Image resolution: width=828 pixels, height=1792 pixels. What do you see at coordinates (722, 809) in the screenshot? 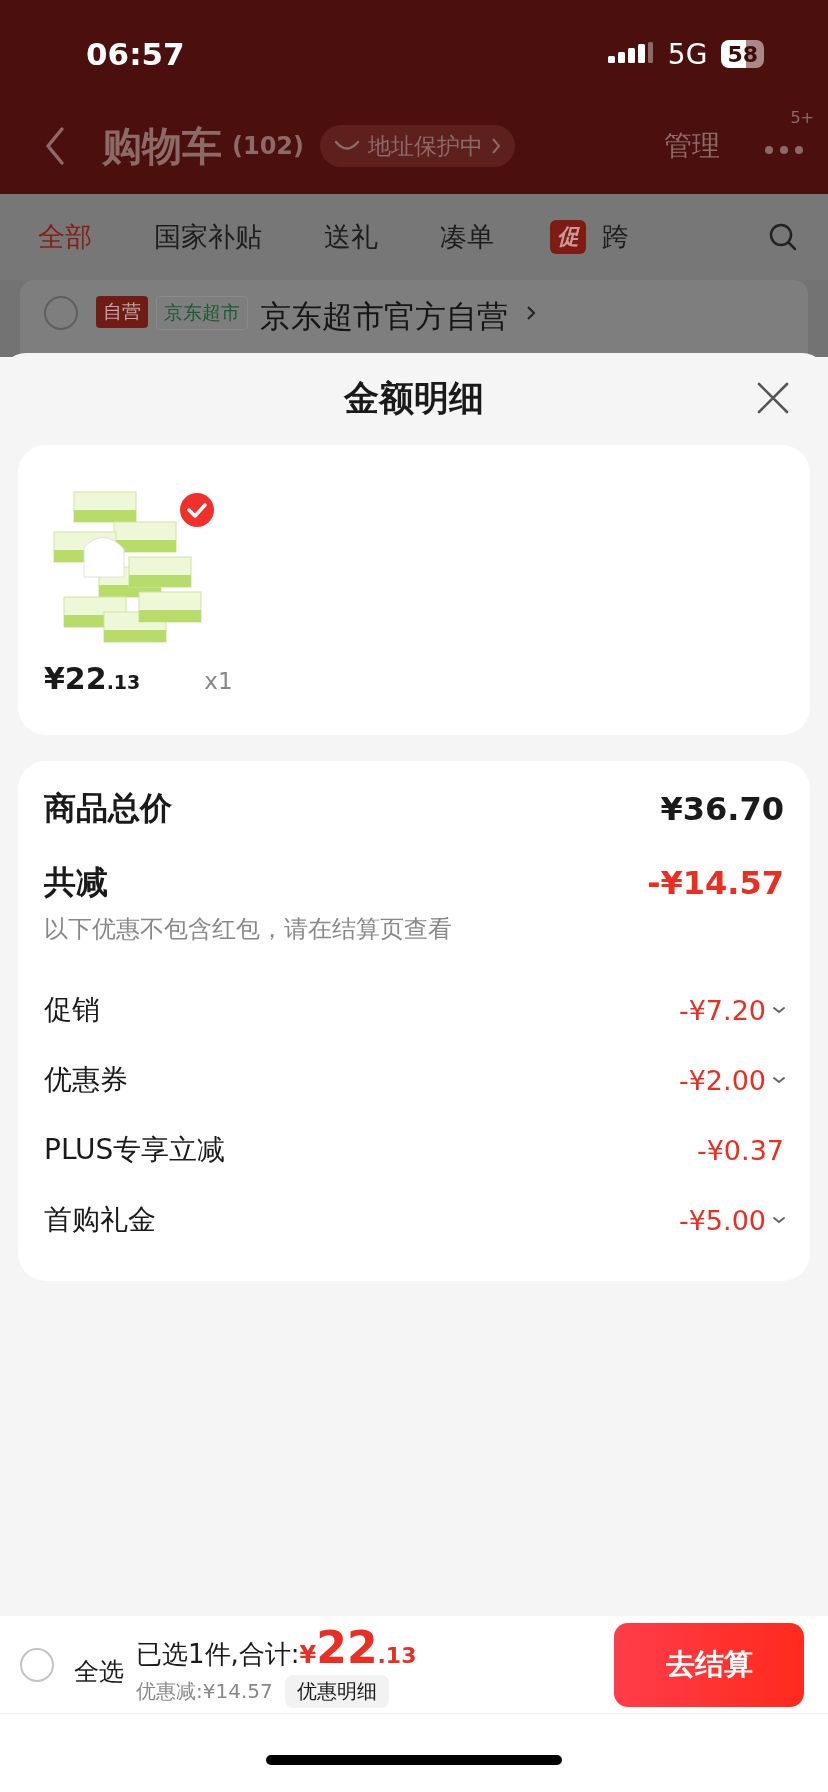
I see `breakdown-amount: ¥36.70` at bounding box center [722, 809].